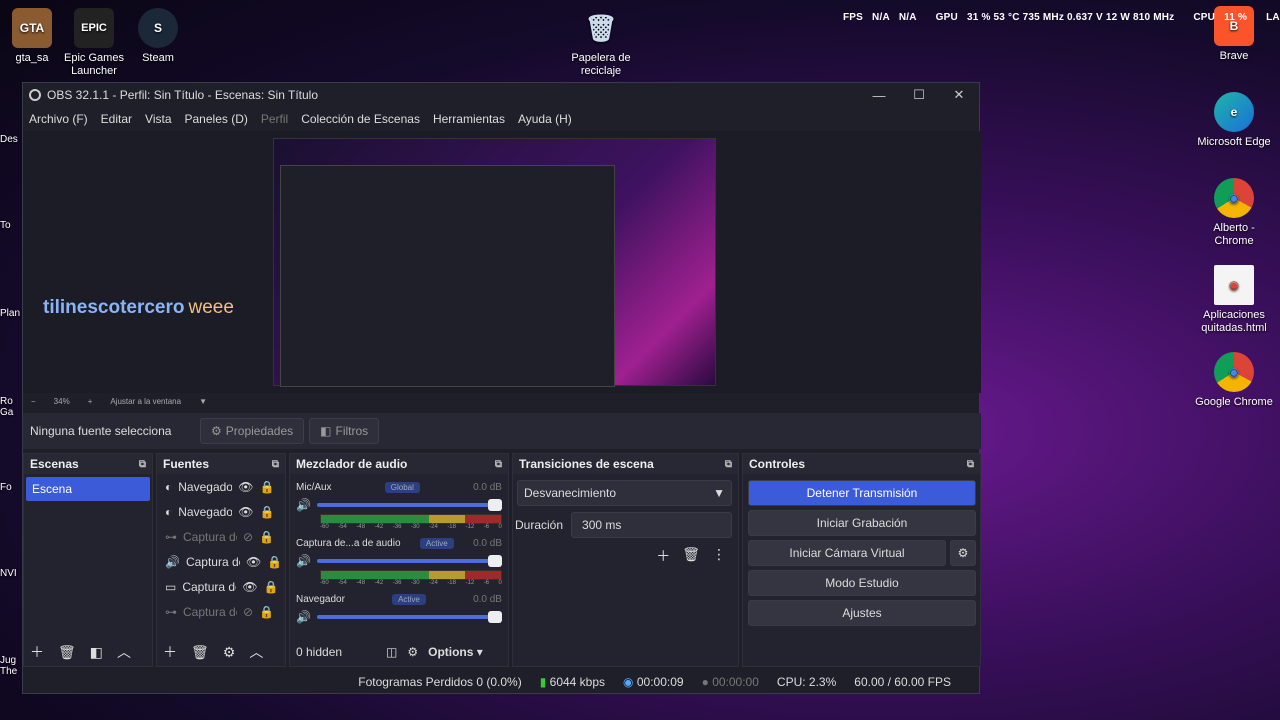  What do you see at coordinates (862, 583) in the screenshot?
I see `studio-mode-button: Modo Estudio` at bounding box center [862, 583].